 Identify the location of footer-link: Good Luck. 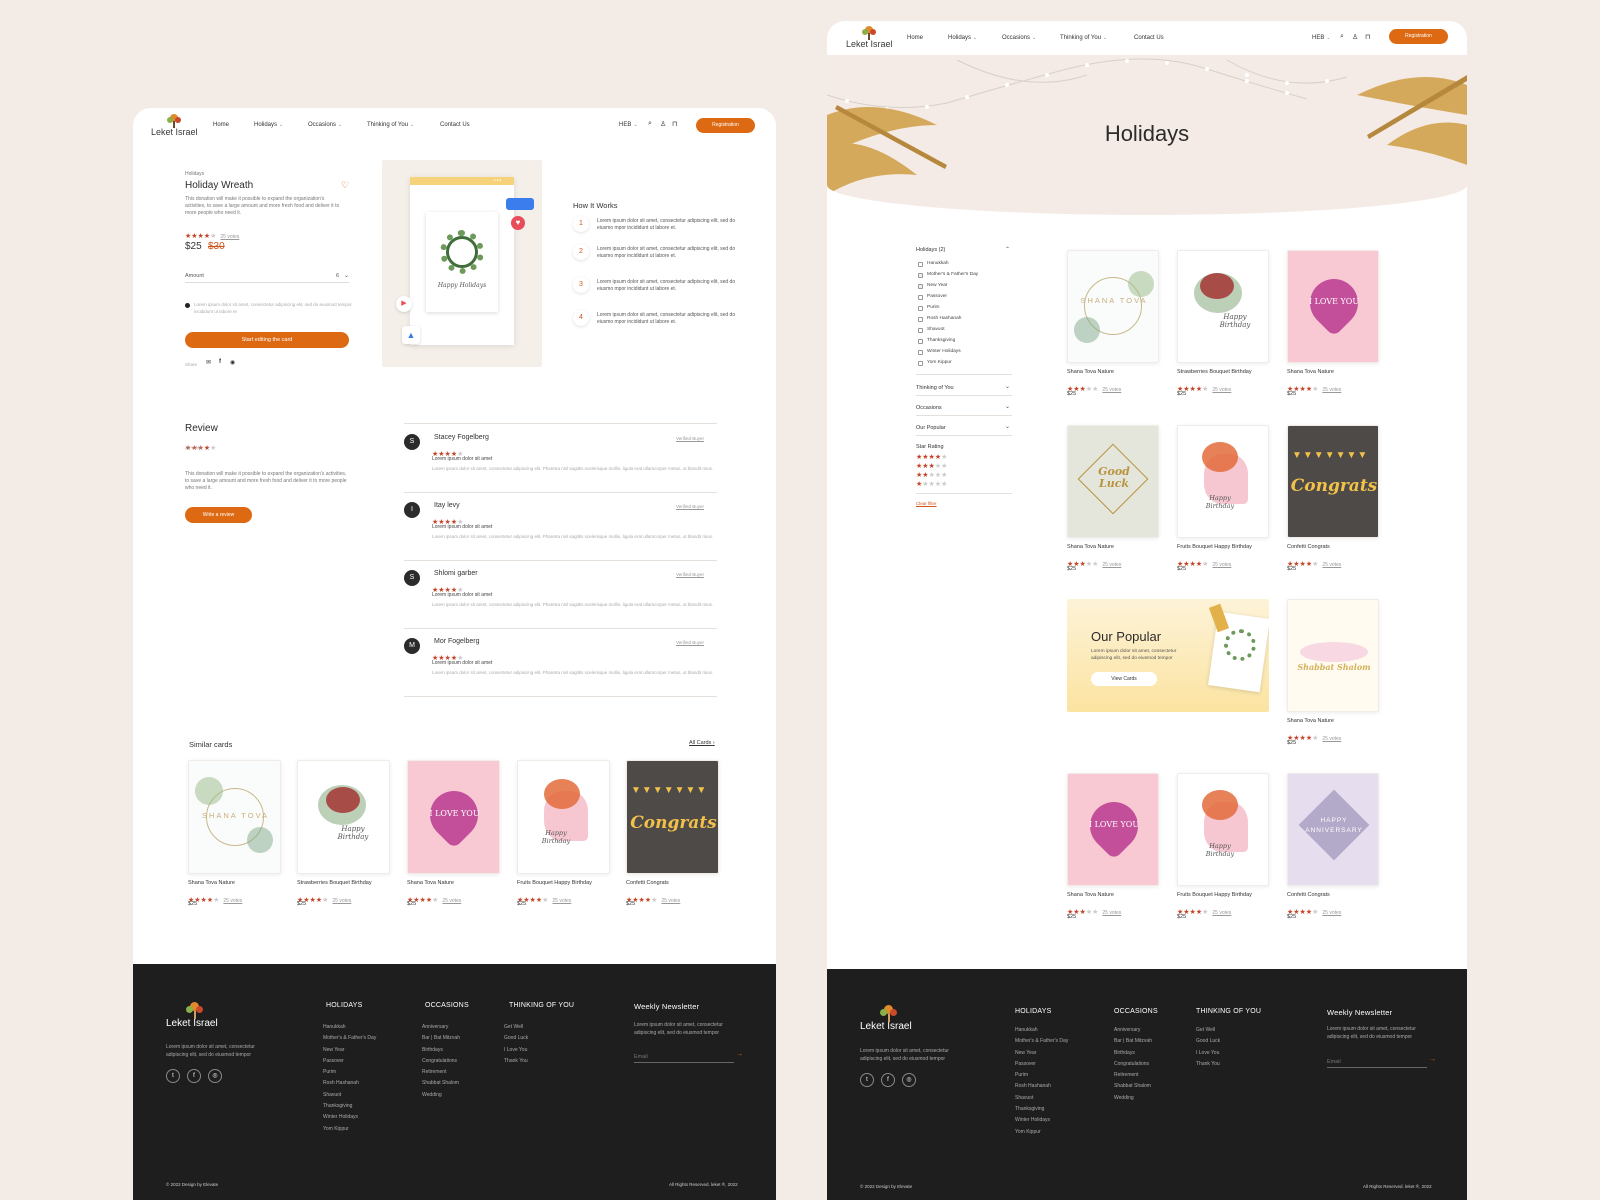
(1208, 1041).